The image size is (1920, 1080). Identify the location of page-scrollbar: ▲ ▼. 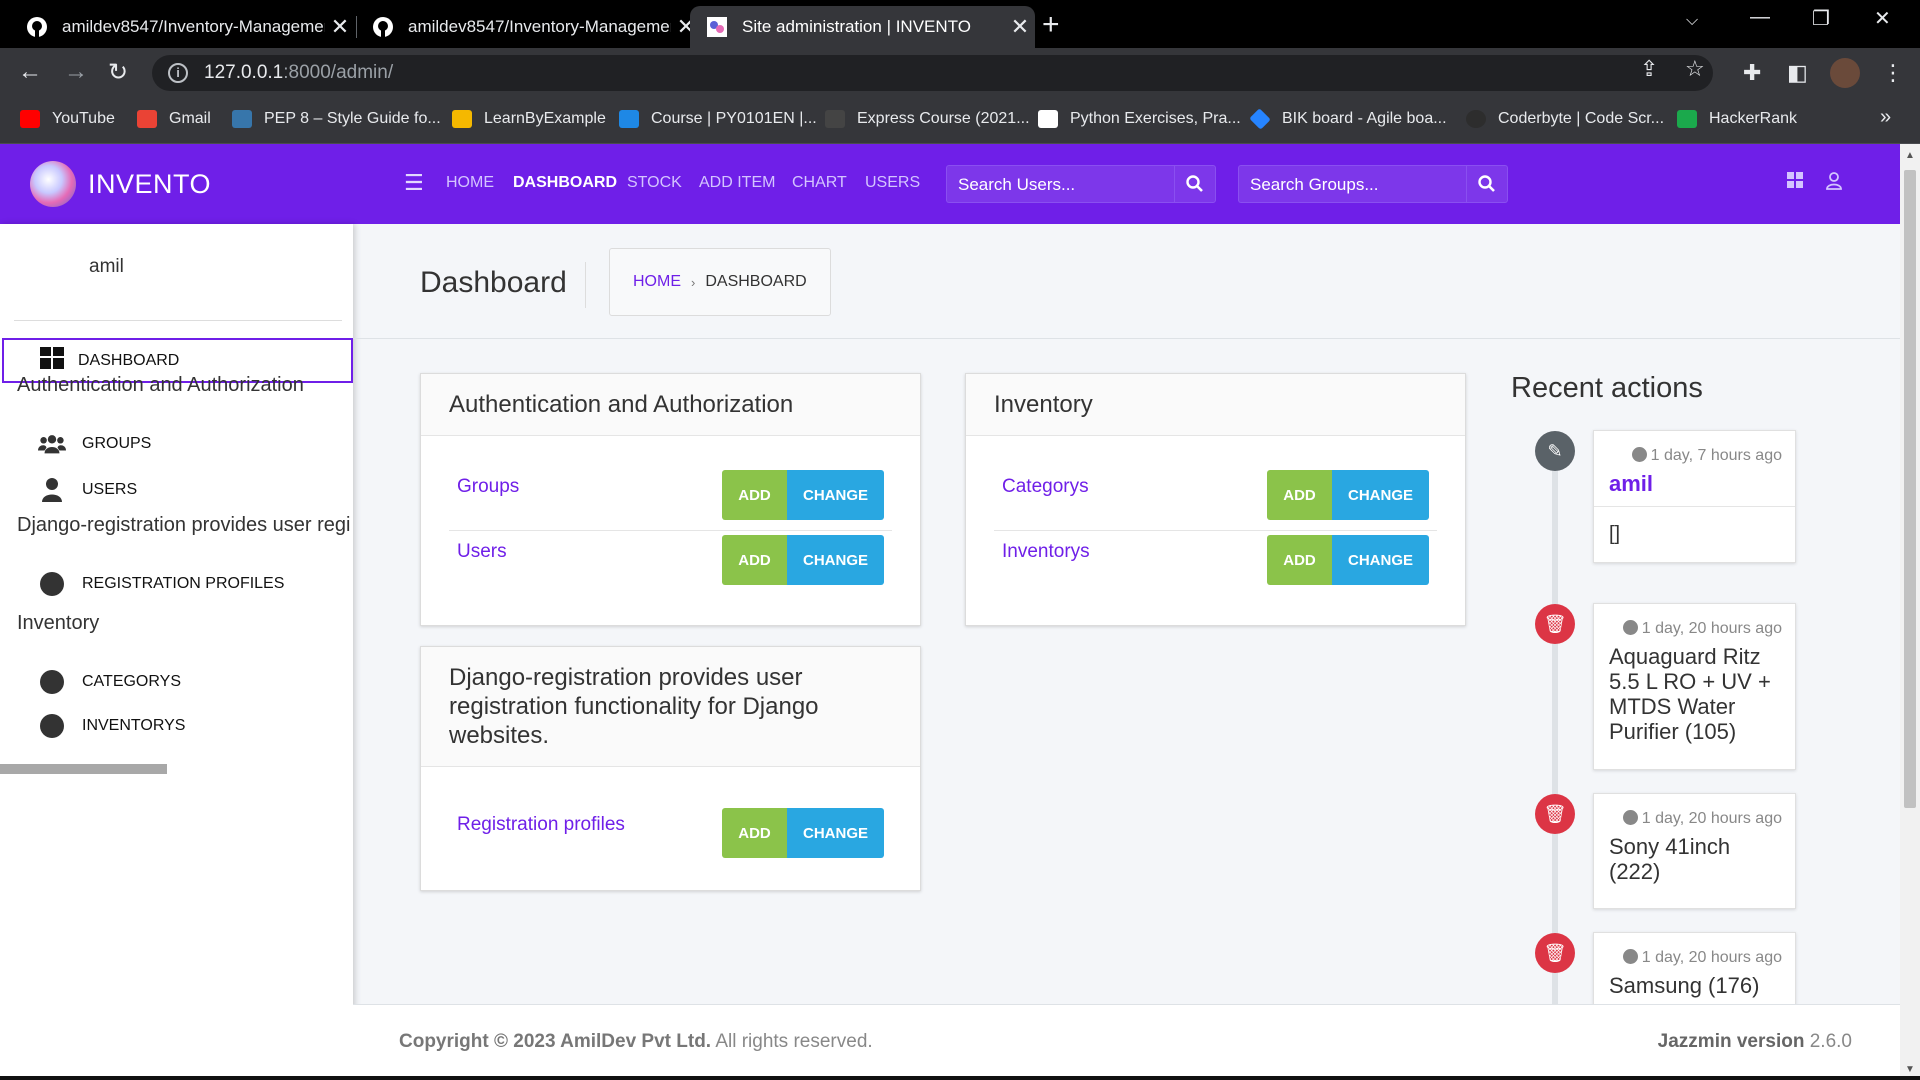
(1910, 612).